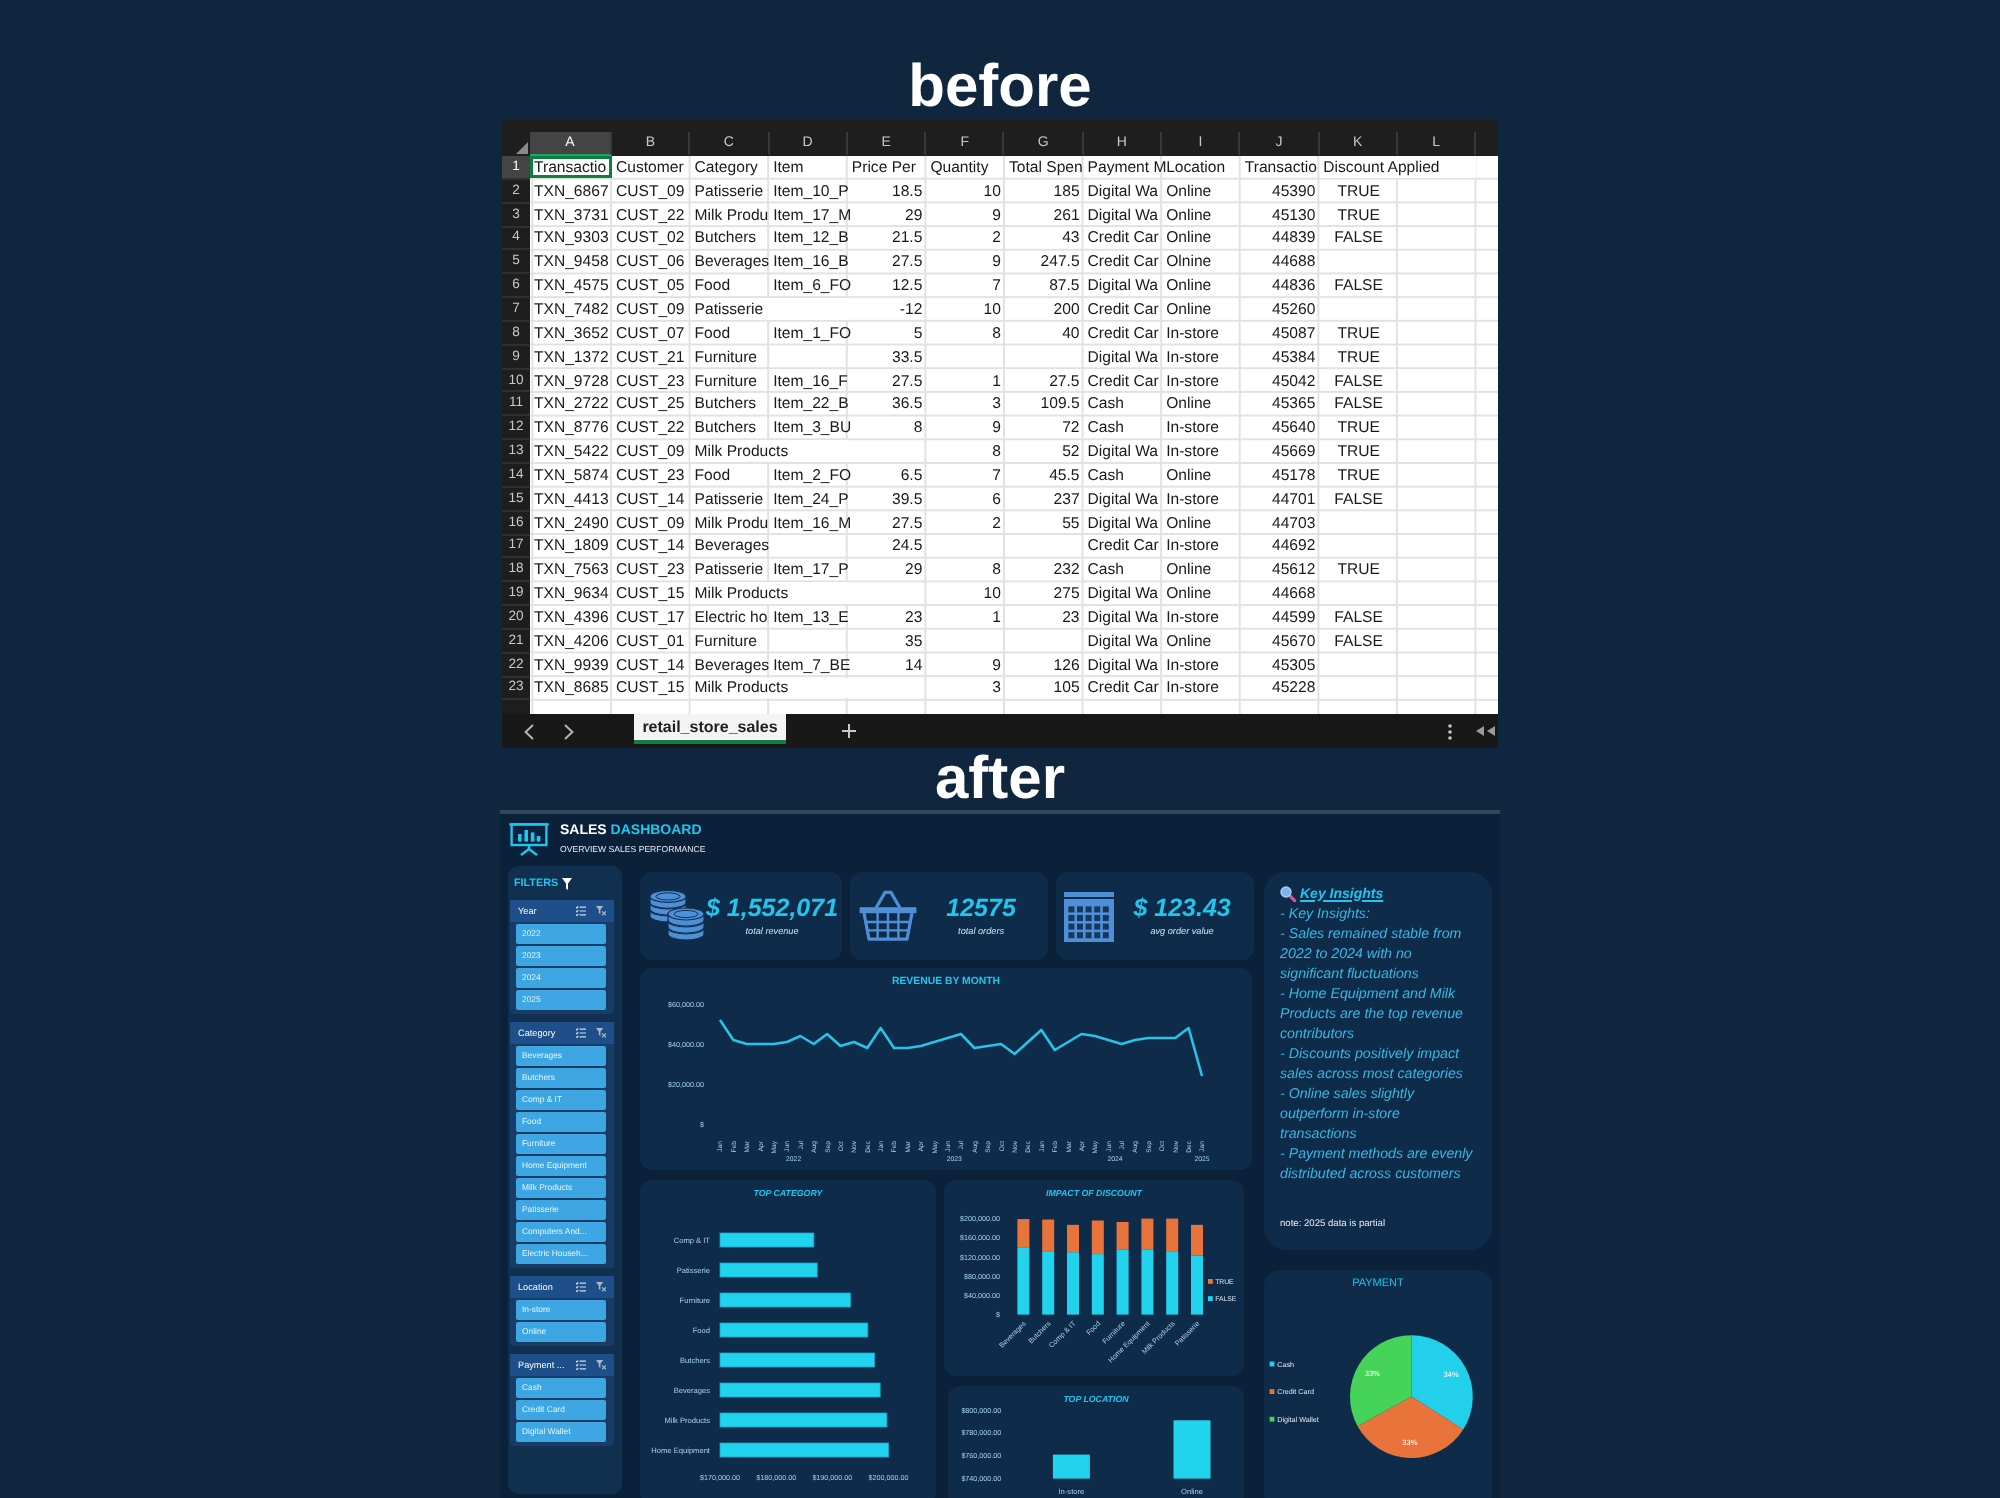  I want to click on plus-icon, so click(849, 731).